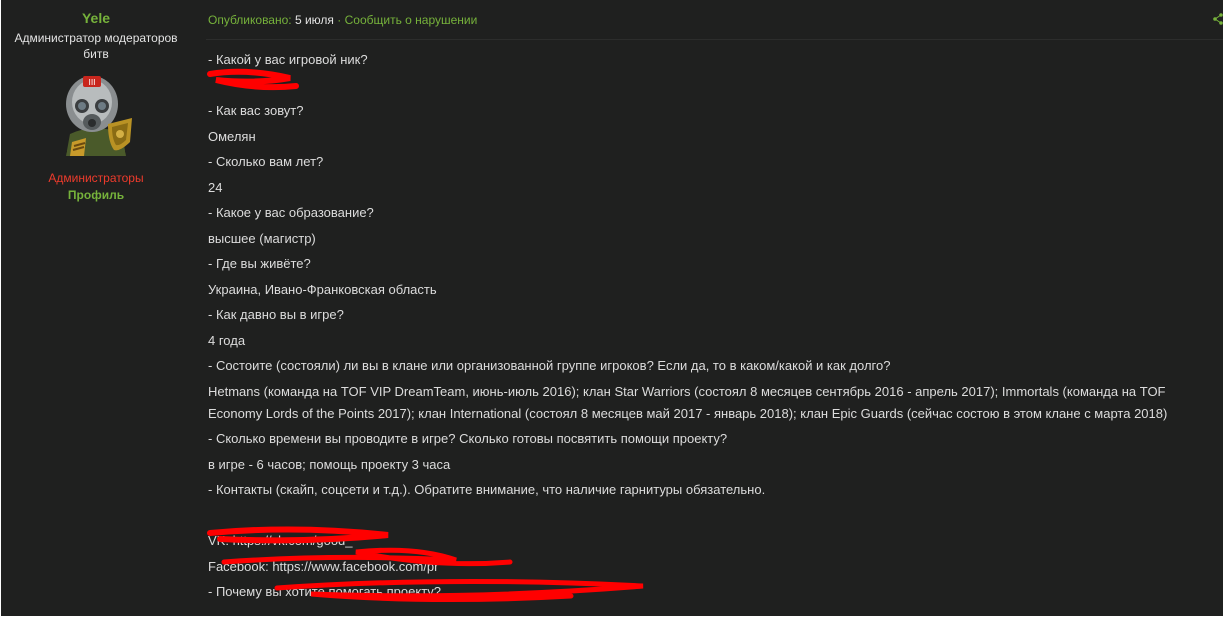 The width and height of the screenshot is (1223, 619). I want to click on post-line: - Где вы живёте?, so click(259, 263).